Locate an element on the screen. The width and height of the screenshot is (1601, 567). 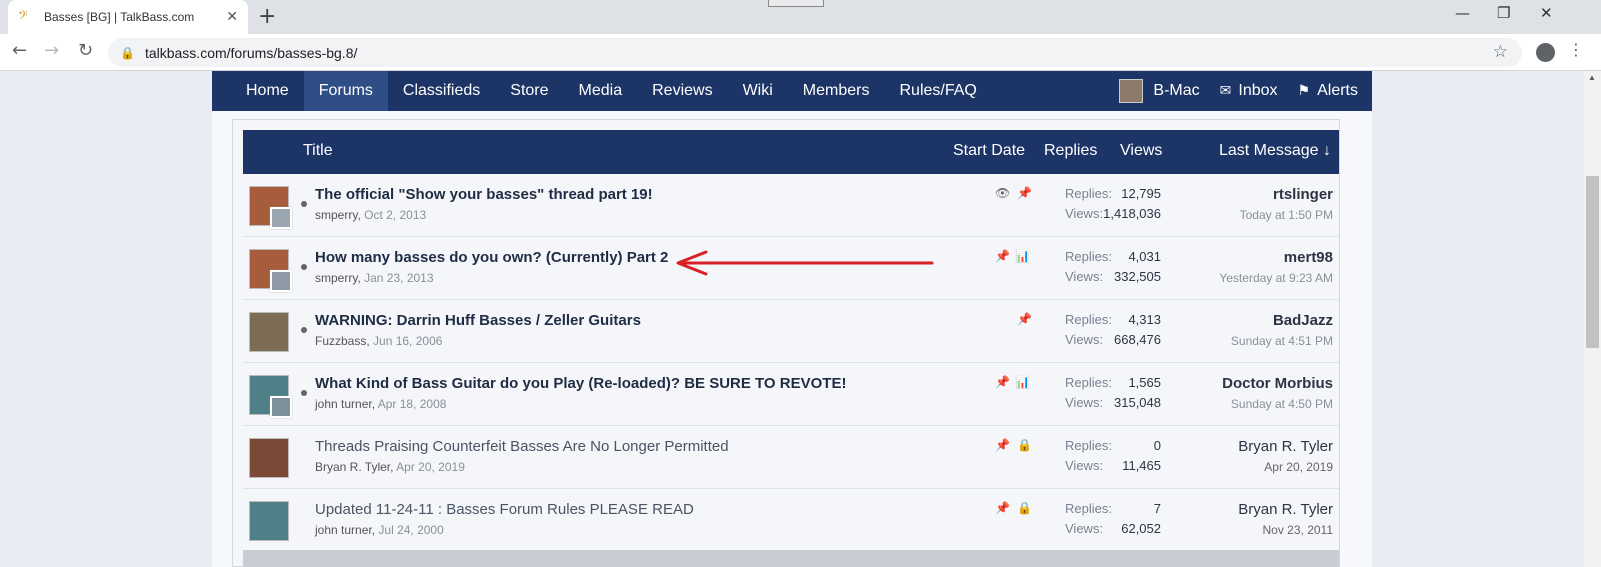
replies-count: 12,795 is located at coordinates (1141, 193).